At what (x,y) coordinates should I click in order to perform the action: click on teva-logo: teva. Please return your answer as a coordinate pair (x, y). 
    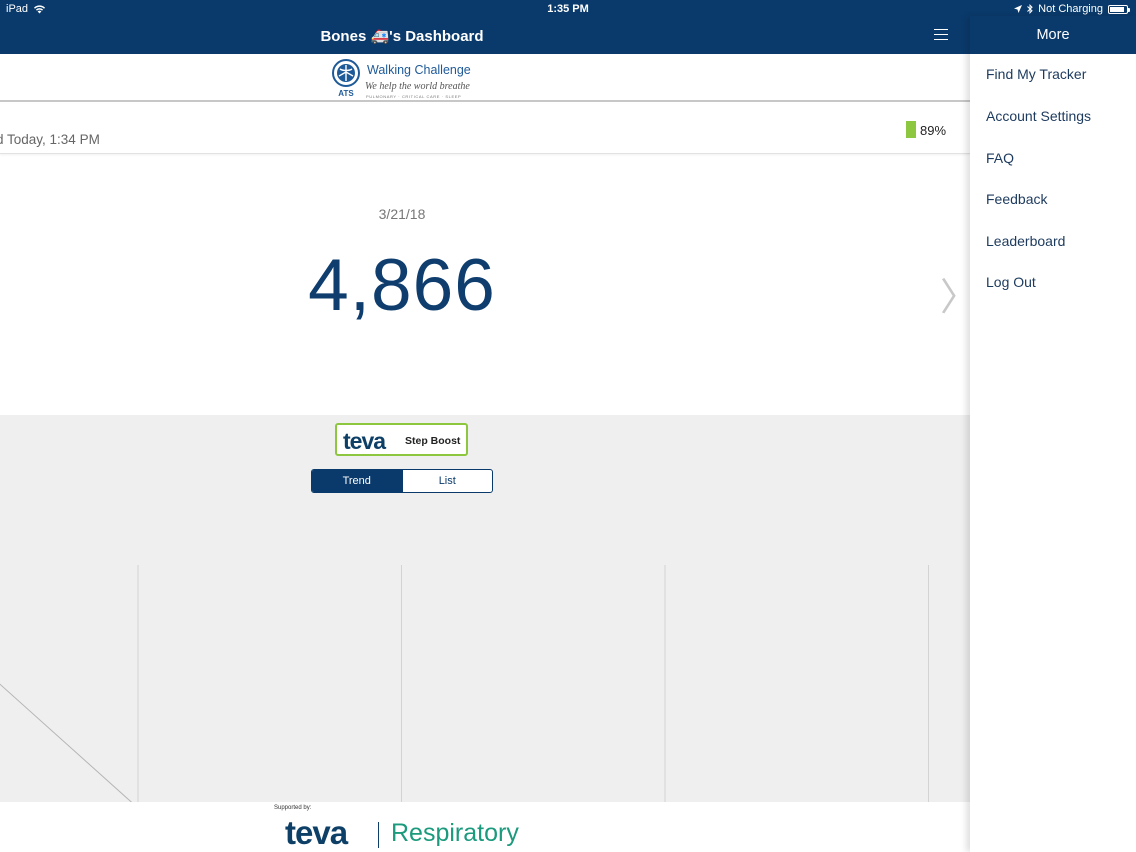
    Looking at the image, I should click on (364, 441).